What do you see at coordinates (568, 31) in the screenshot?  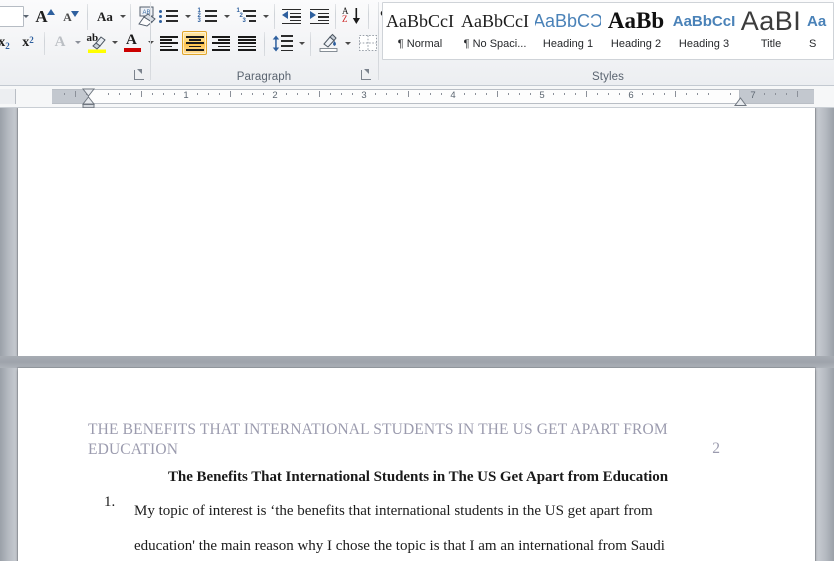 I see `style-heading-1: AaBbCƆ Heading 1` at bounding box center [568, 31].